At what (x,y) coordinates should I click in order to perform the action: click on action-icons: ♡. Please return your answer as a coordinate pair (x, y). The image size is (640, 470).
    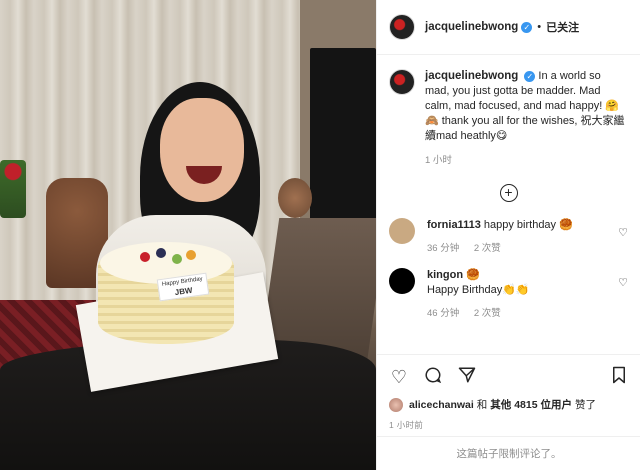
    Looking at the image, I should click on (509, 377).